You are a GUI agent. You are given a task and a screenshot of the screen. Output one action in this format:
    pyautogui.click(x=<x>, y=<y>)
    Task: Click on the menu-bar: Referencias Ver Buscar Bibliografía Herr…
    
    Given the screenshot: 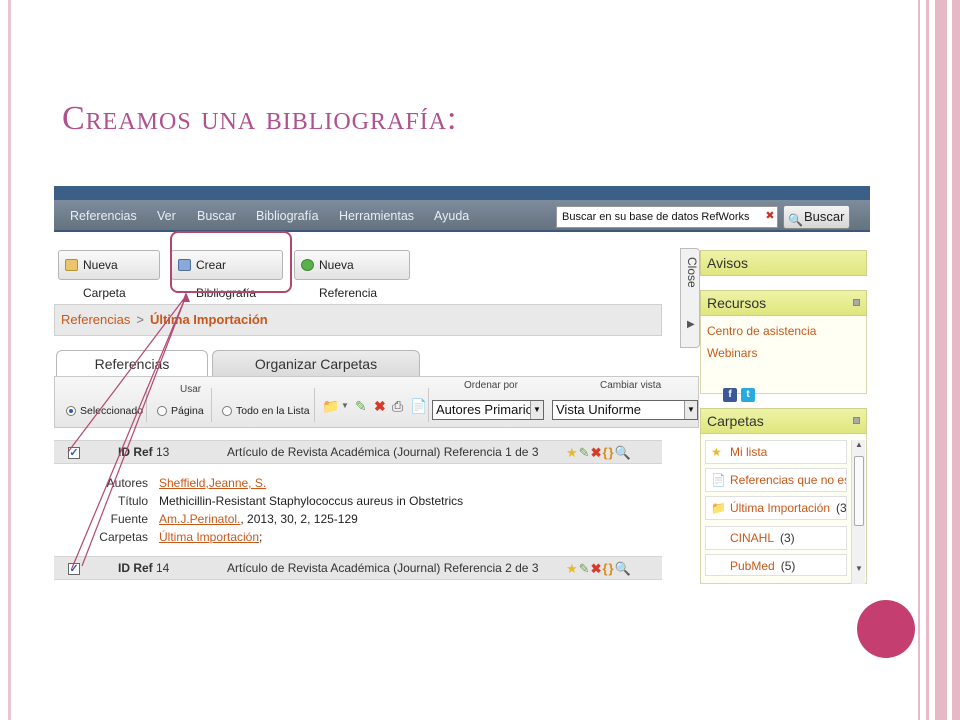 What is the action you would take?
    pyautogui.click(x=462, y=216)
    